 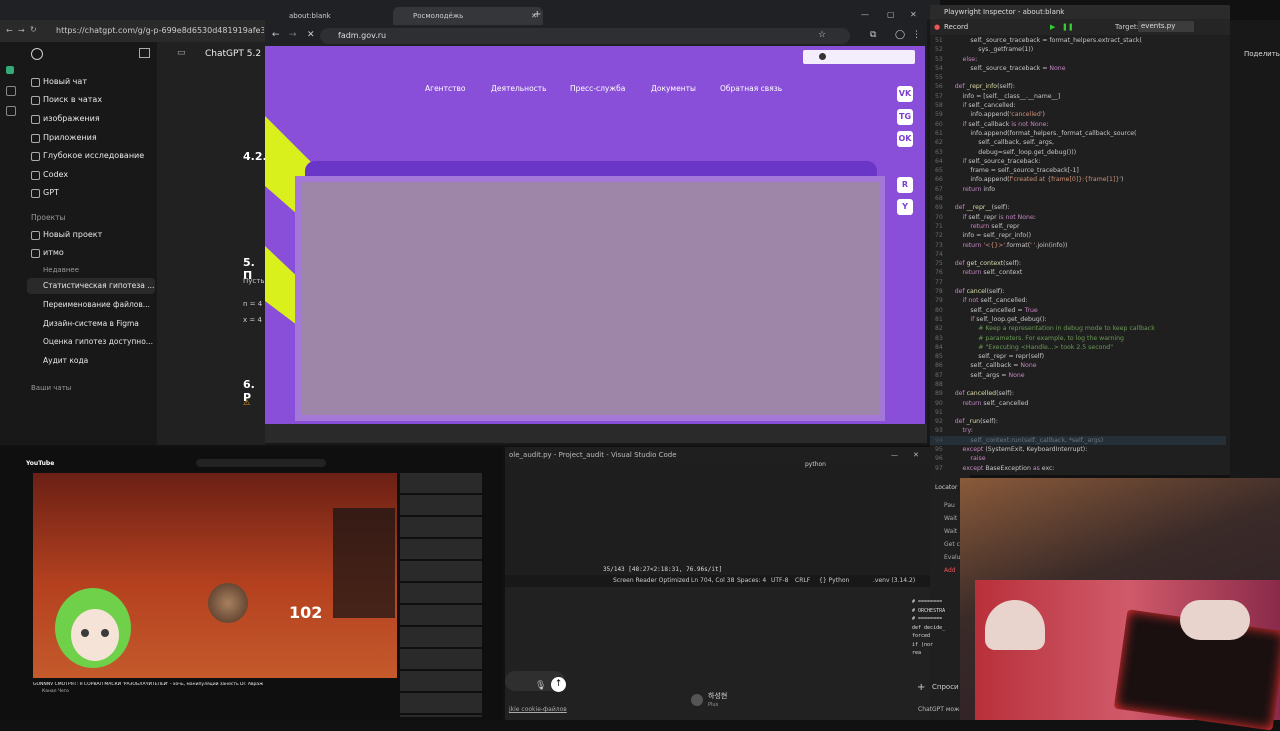 I want to click on rutube-icon: R, so click(x=905, y=185).